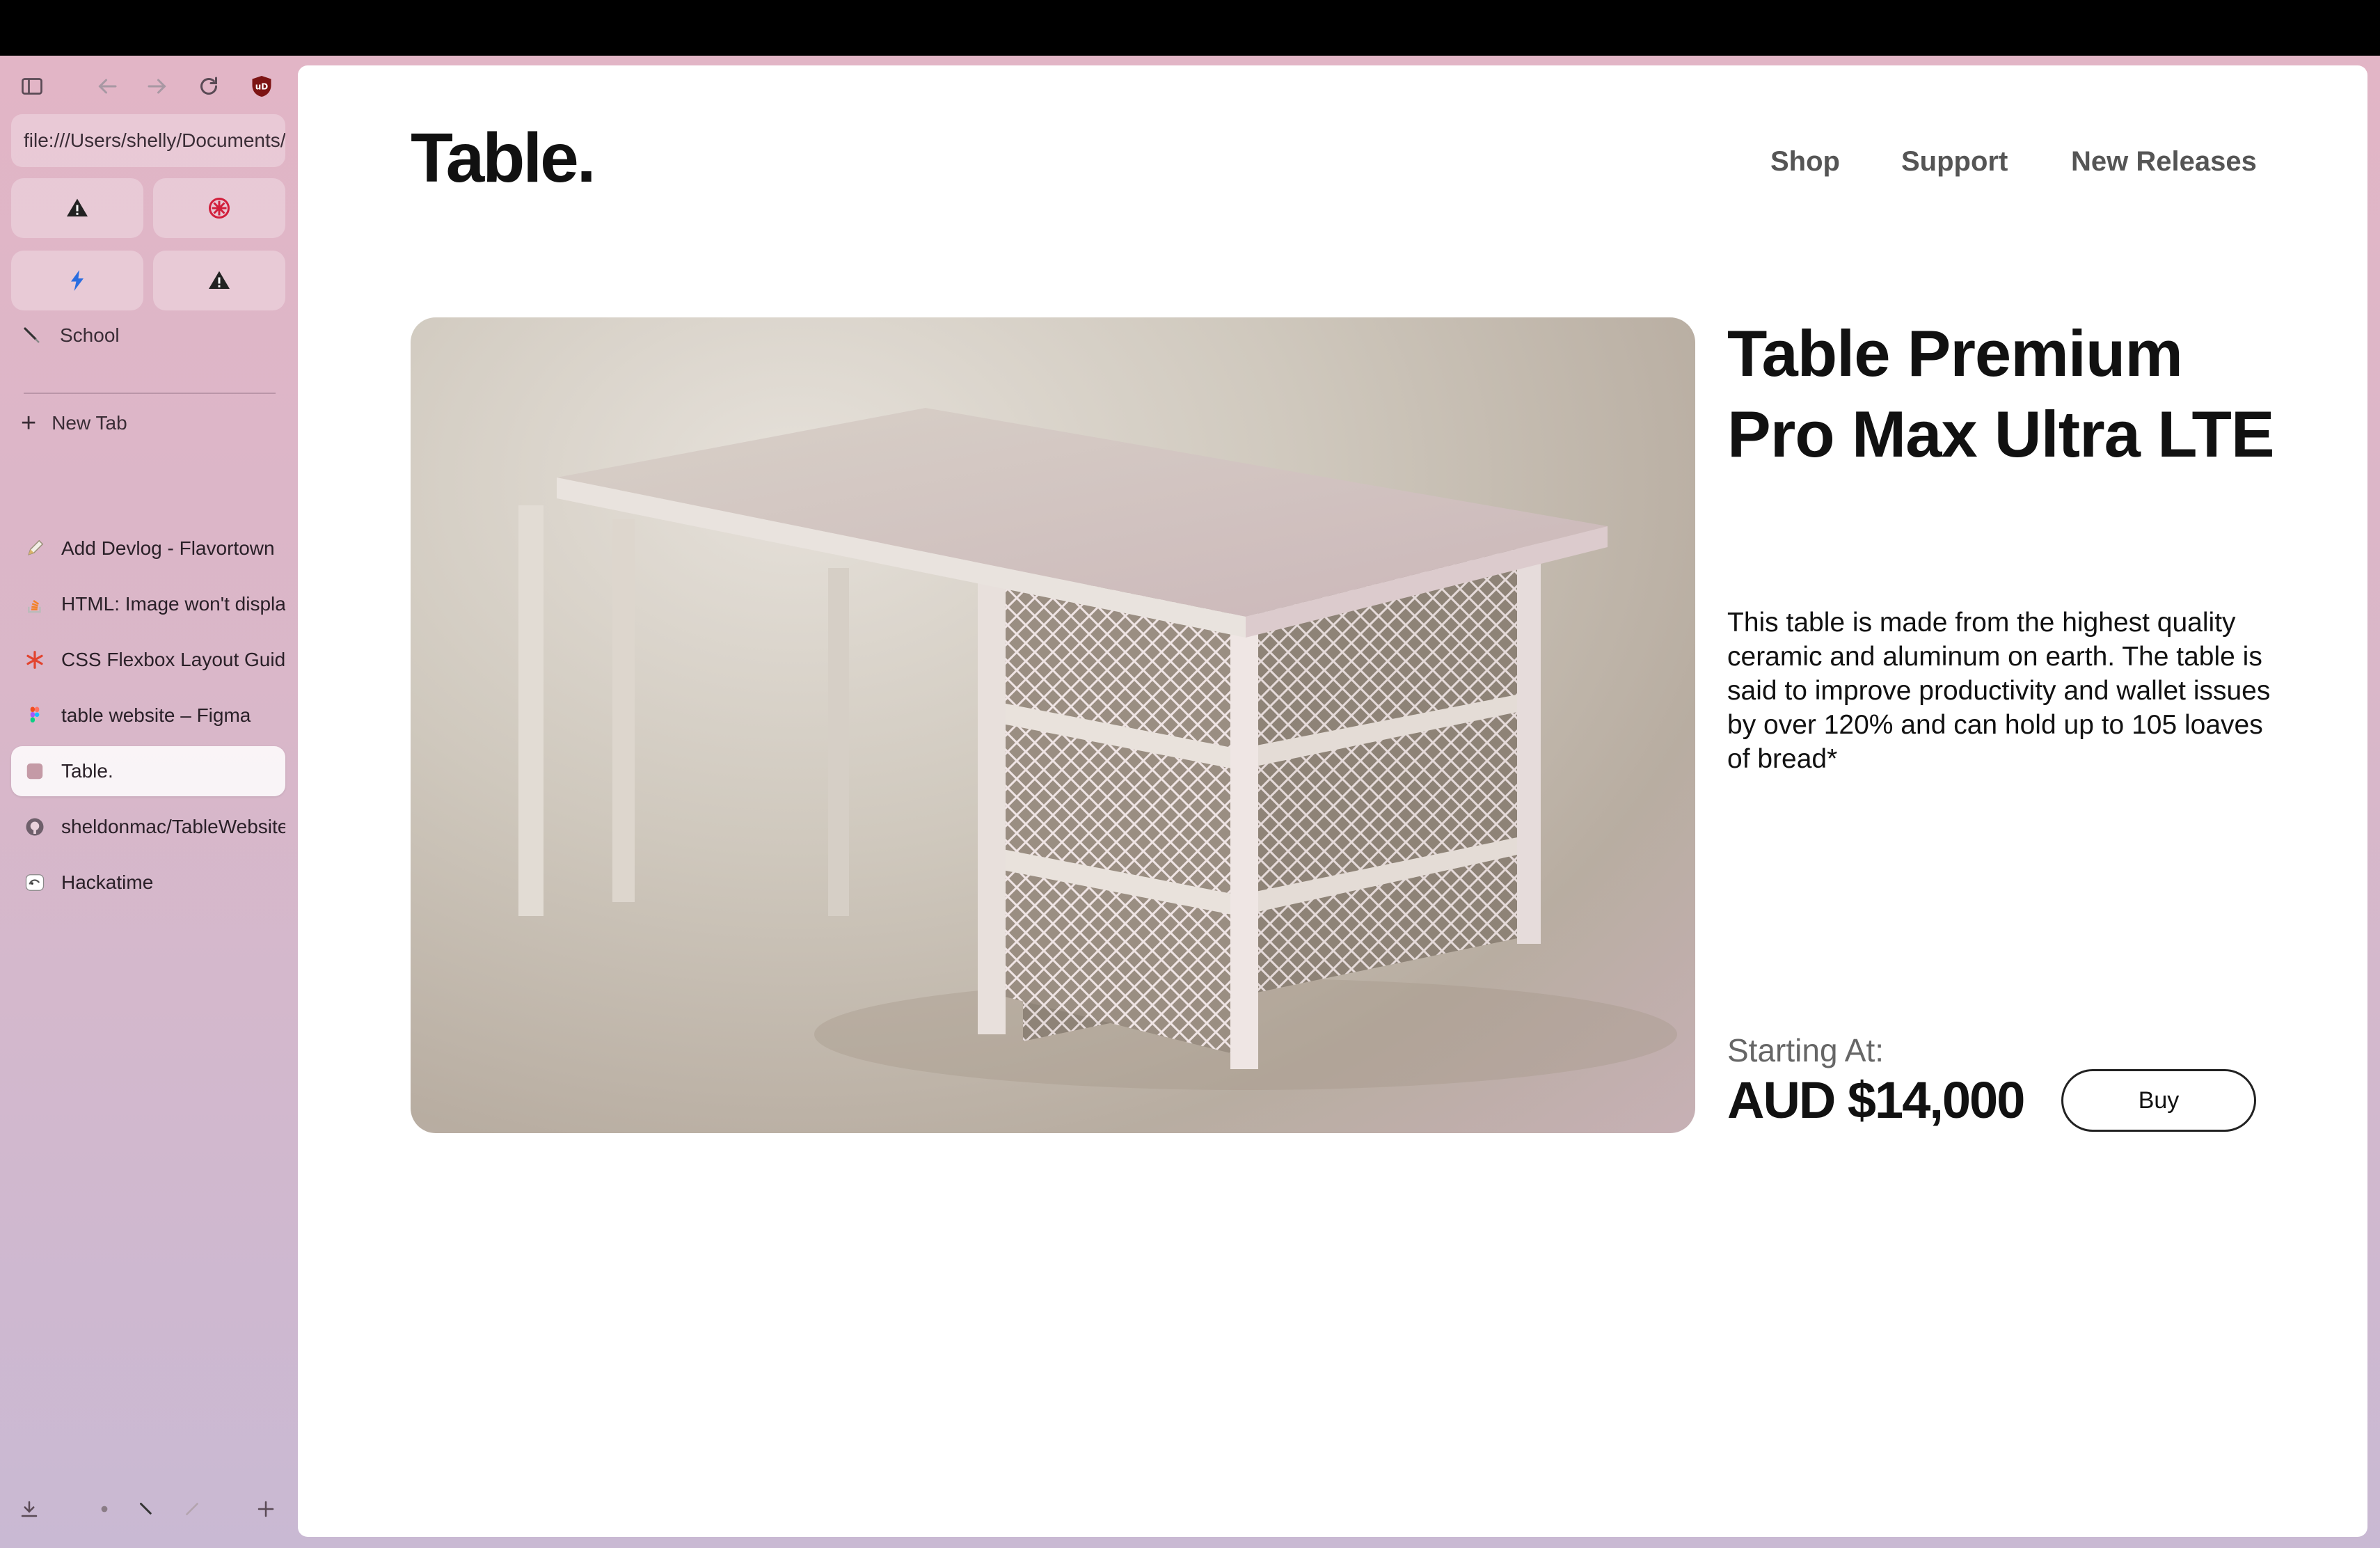 The width and height of the screenshot is (2380, 1548). I want to click on tab-hackatime: Hackatime, so click(148, 883).